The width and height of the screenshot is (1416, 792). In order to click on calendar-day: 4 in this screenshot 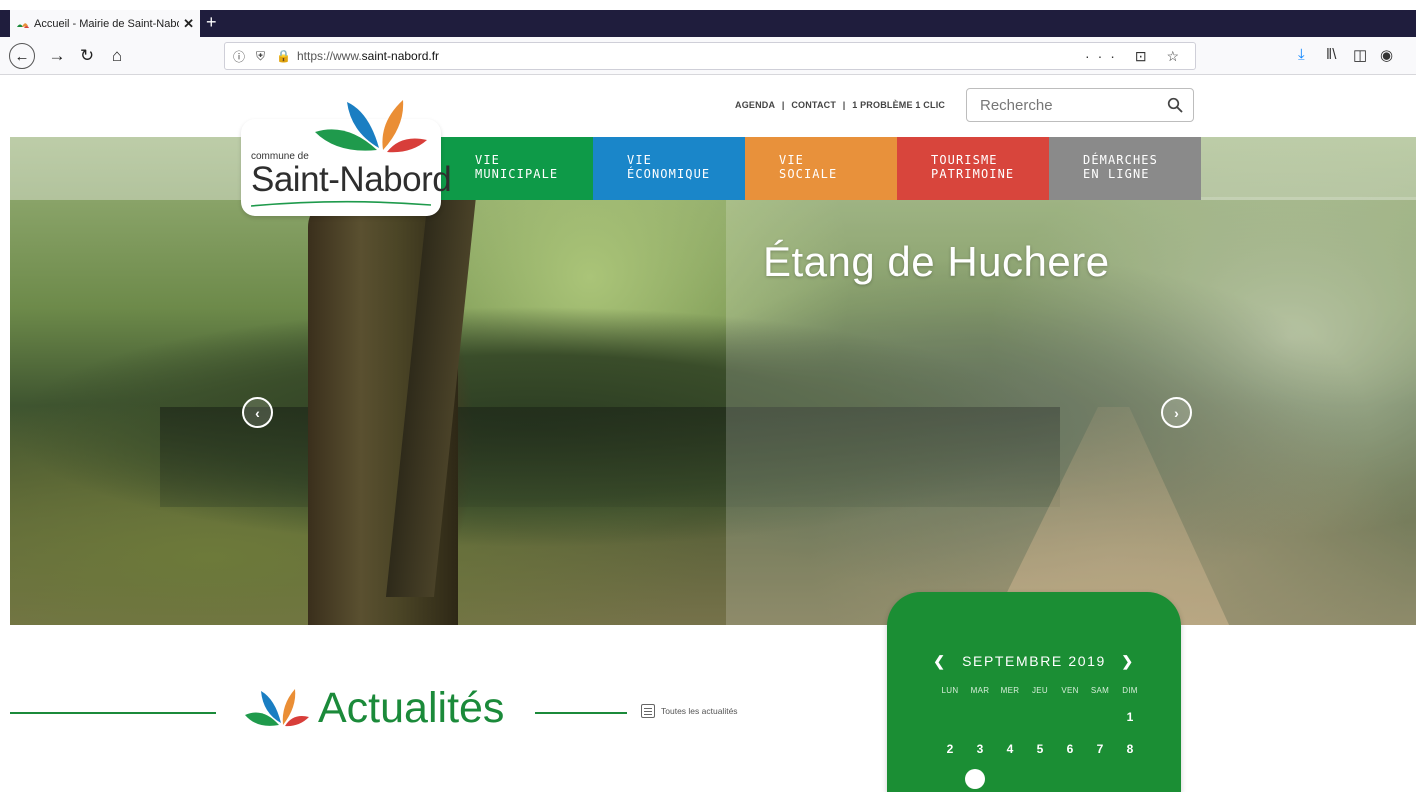, I will do `click(1010, 749)`.